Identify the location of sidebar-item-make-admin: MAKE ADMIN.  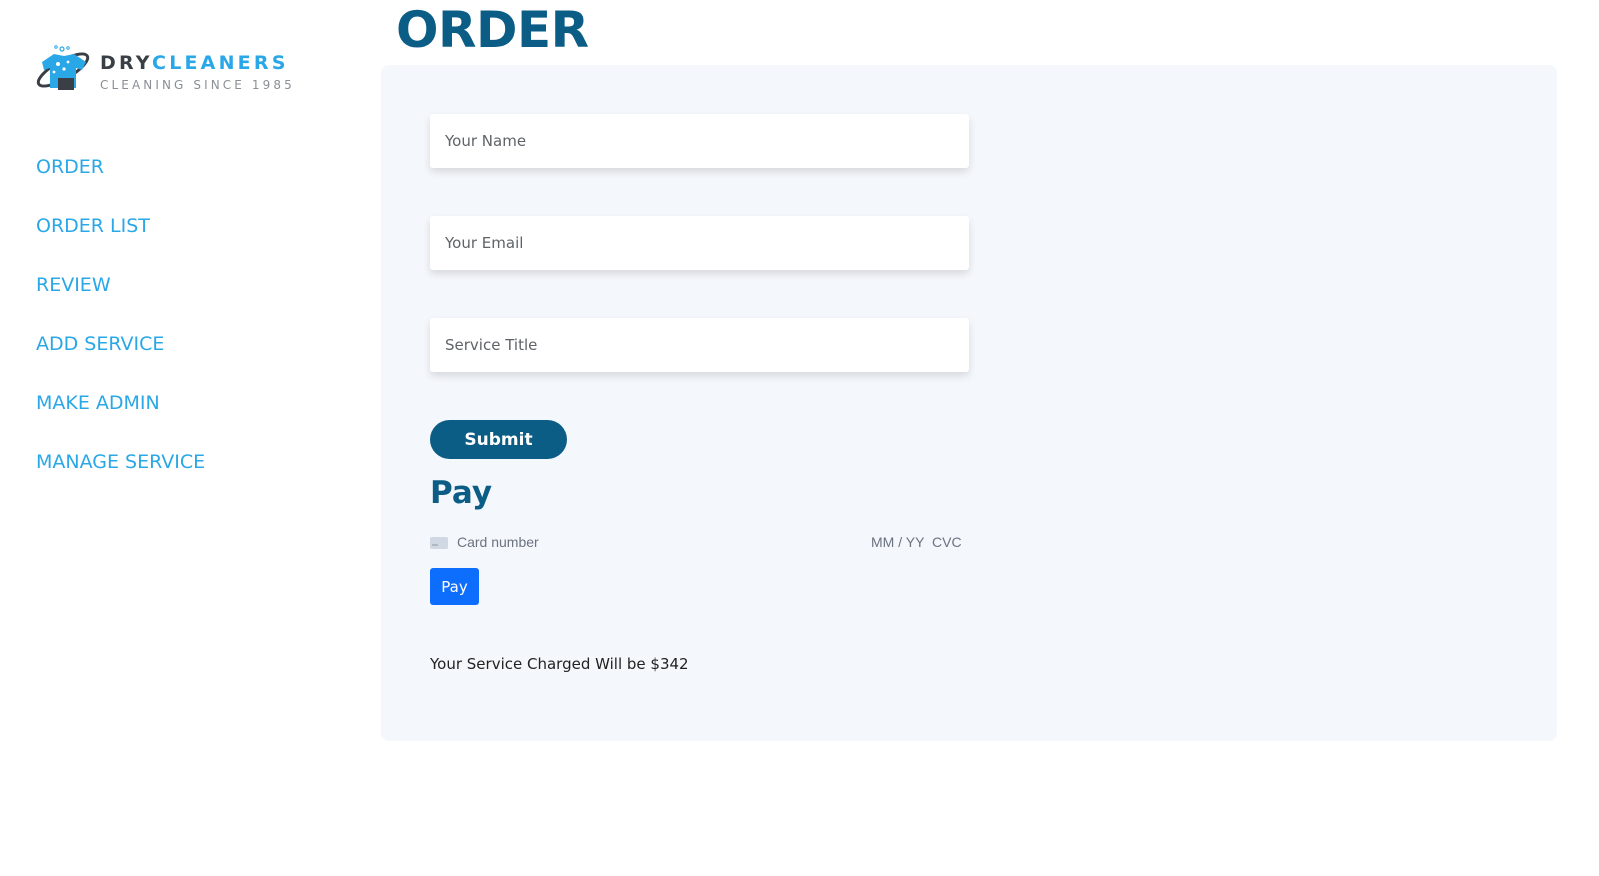
(120, 421).